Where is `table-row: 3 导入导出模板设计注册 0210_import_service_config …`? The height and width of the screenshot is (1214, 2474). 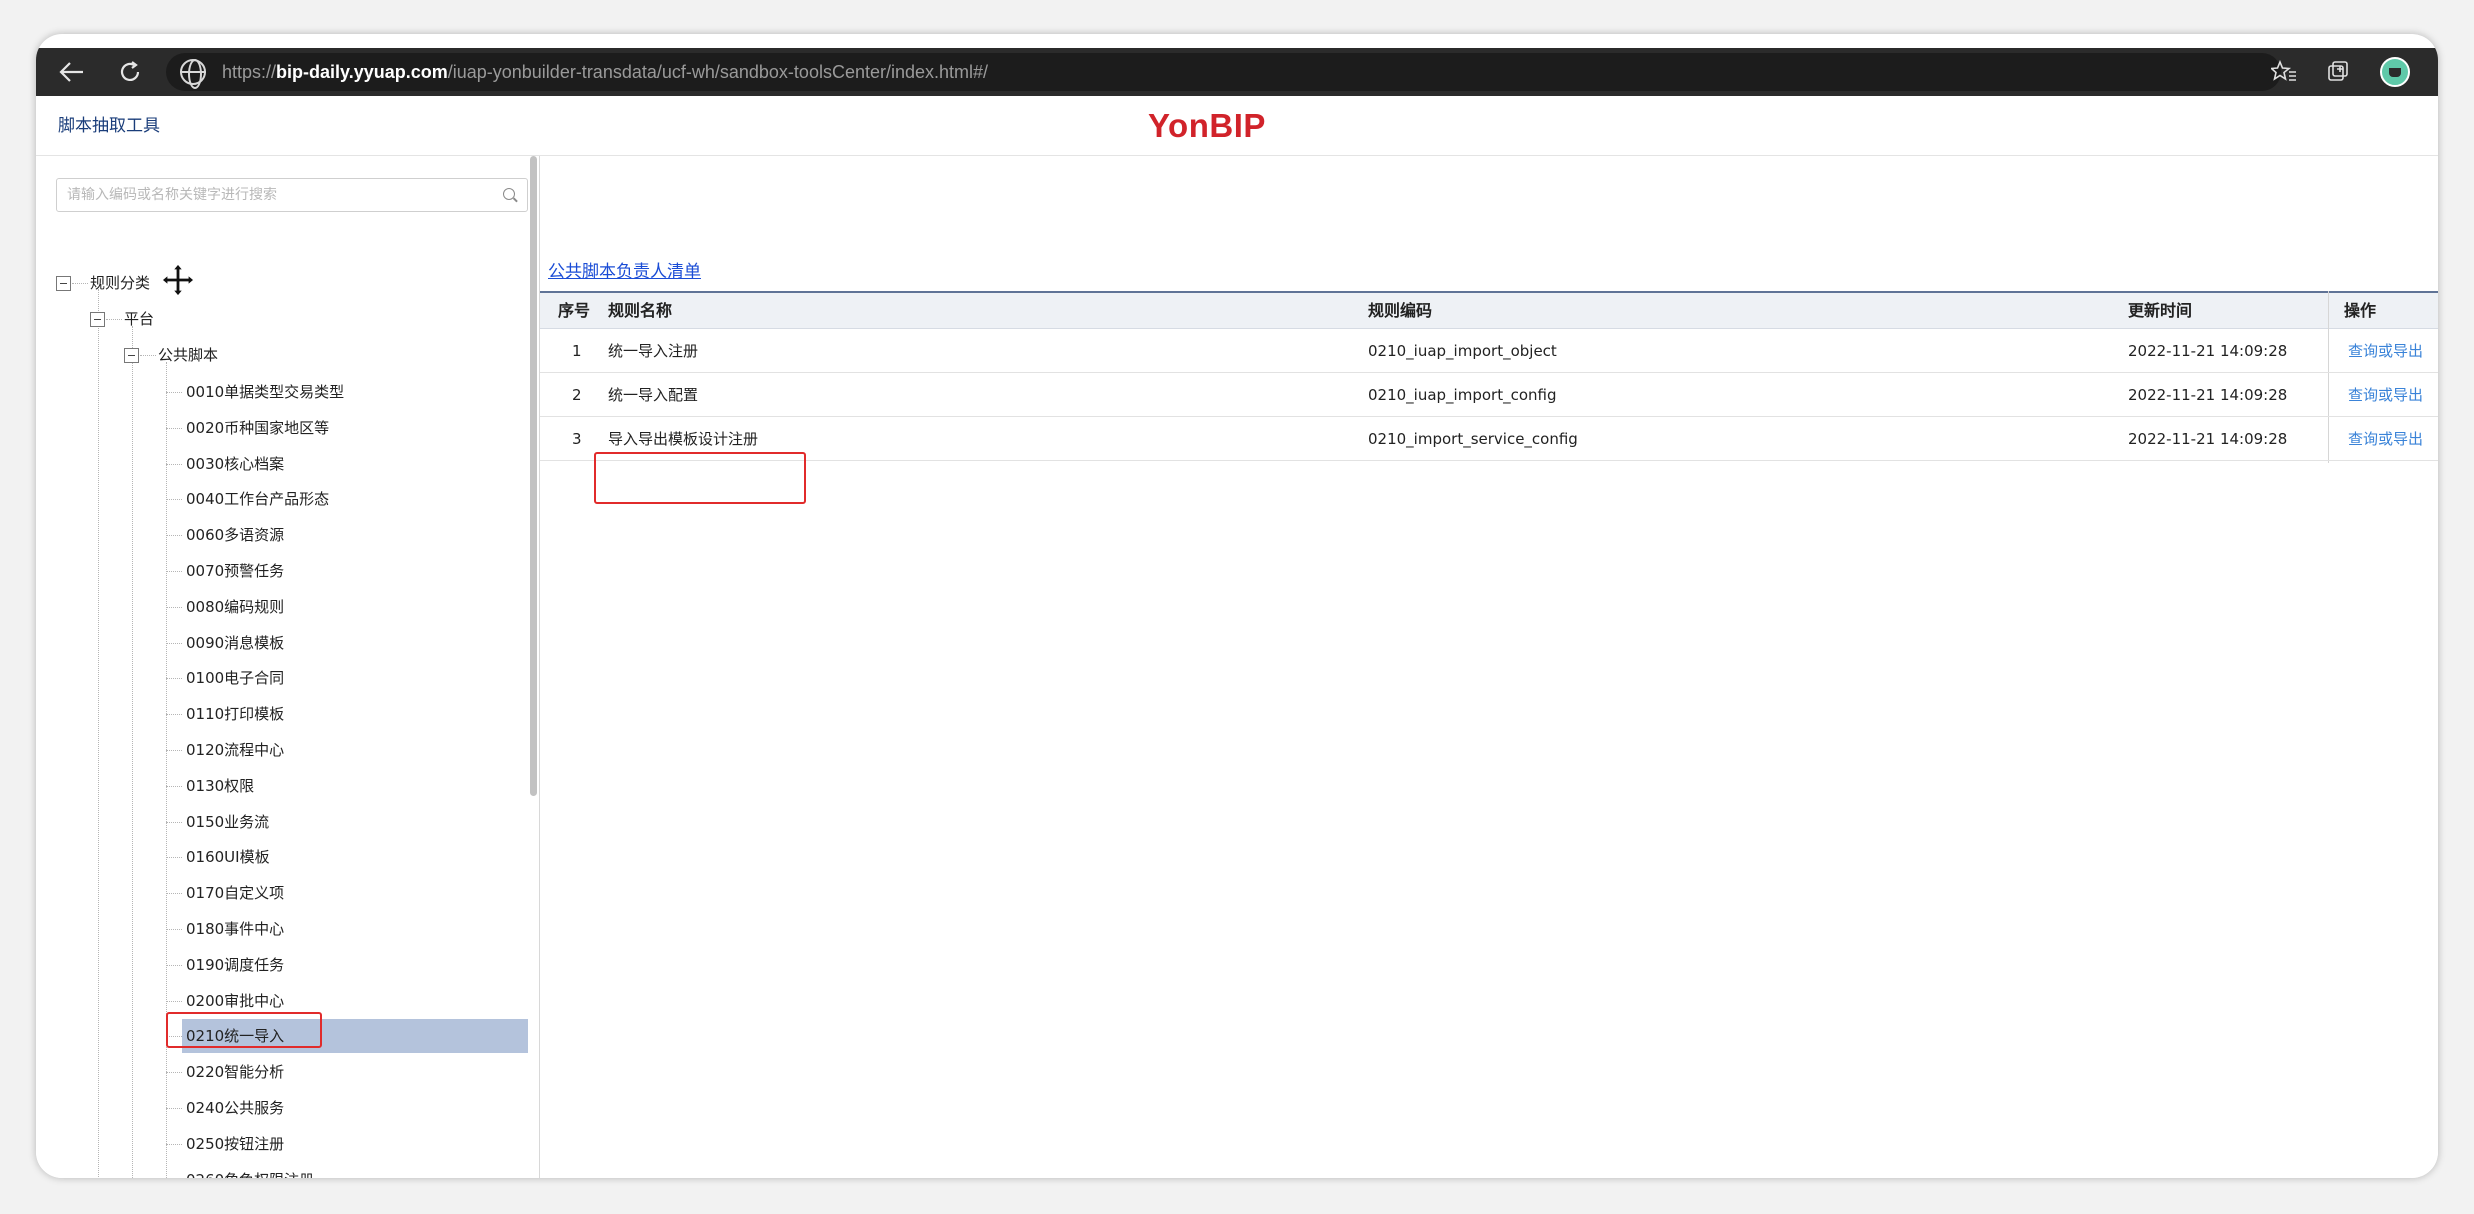 table-row: 3 导入导出模板设计注册 0210_import_service_config … is located at coordinates (1489, 439).